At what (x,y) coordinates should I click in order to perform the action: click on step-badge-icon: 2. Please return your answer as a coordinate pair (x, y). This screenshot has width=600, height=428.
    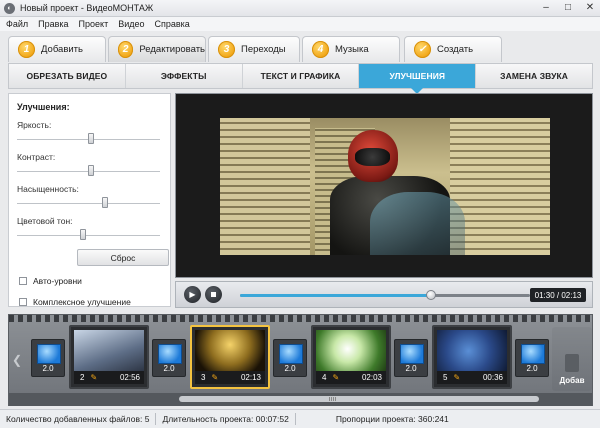
    Looking at the image, I should click on (126, 49).